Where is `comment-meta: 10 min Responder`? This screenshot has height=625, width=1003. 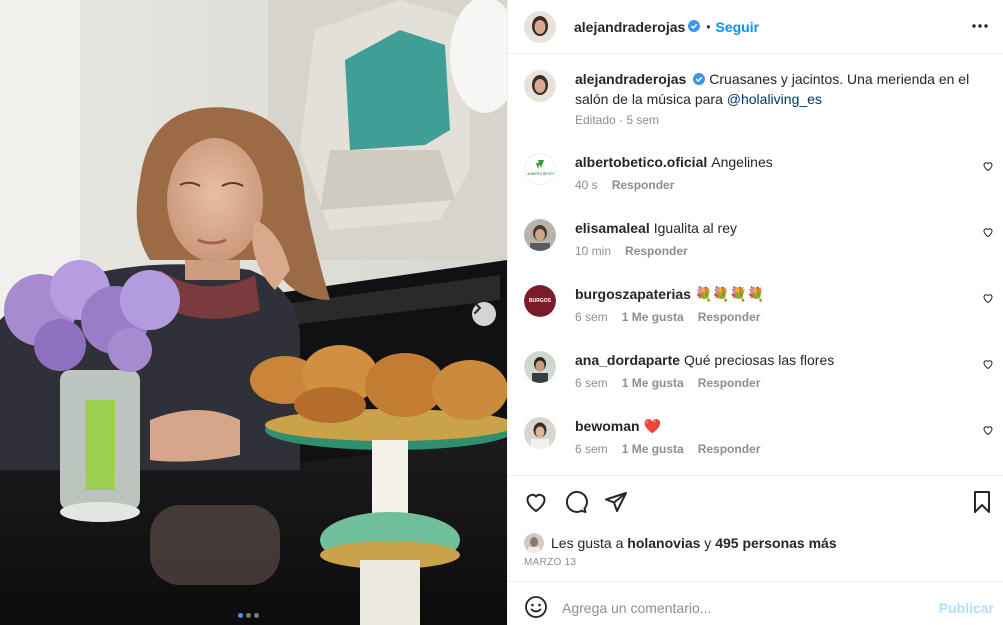
comment-meta: 10 min Responder is located at coordinates (631, 251).